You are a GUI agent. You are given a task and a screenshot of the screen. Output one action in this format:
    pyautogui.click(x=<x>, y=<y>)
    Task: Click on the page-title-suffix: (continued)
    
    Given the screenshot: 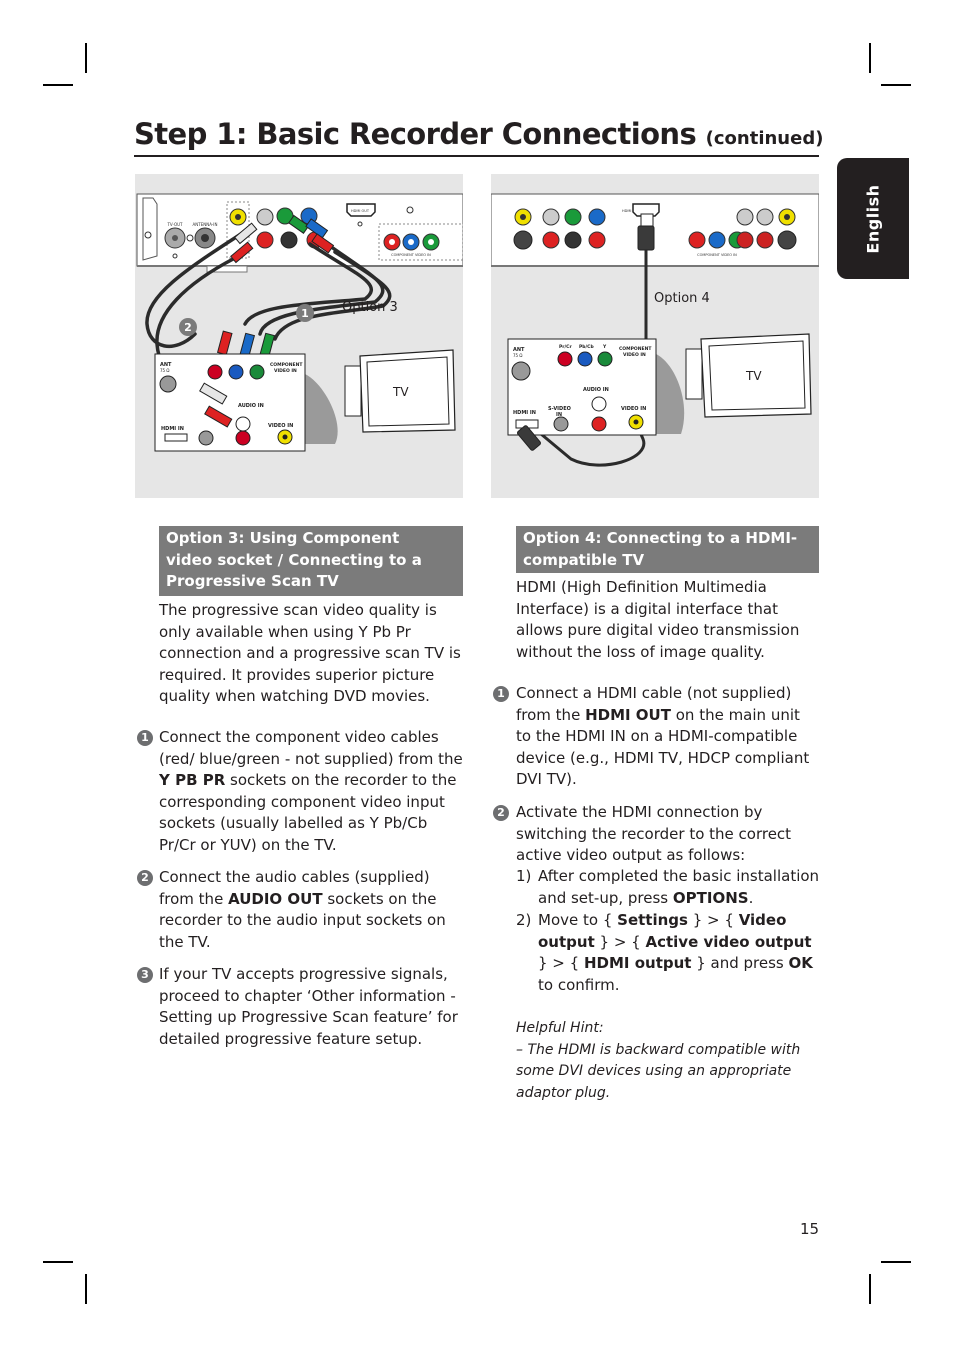 What is the action you would take?
    pyautogui.click(x=764, y=138)
    